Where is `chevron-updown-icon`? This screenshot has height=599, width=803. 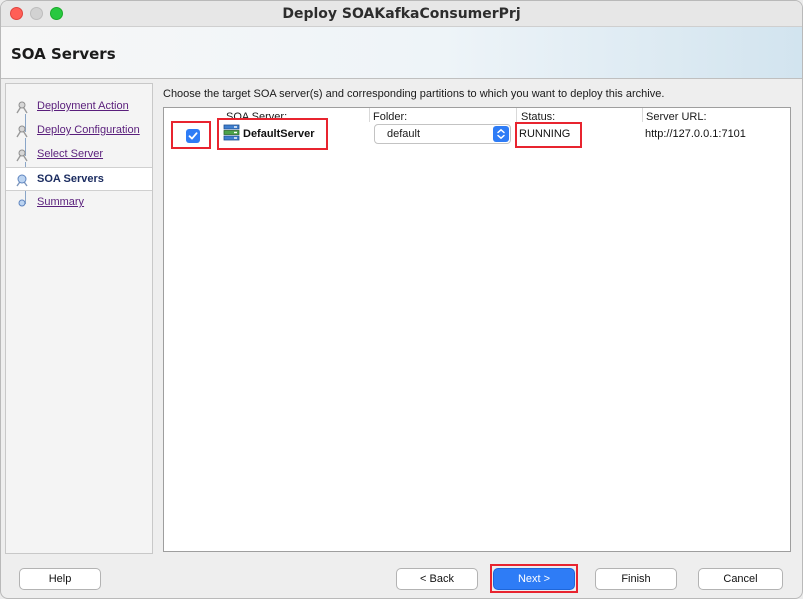
chevron-updown-icon is located at coordinates (501, 134).